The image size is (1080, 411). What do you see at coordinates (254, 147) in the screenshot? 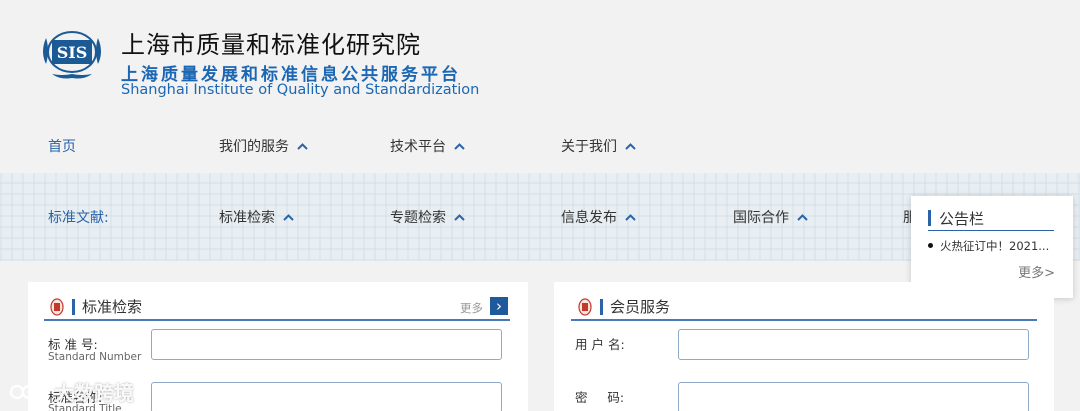
I see `nav-our-services-label: 我们的服务` at bounding box center [254, 147].